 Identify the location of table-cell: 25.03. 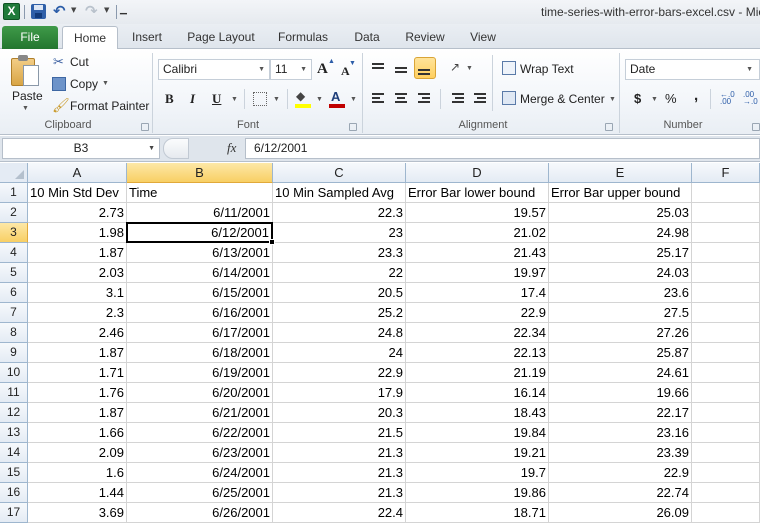
(620, 213).